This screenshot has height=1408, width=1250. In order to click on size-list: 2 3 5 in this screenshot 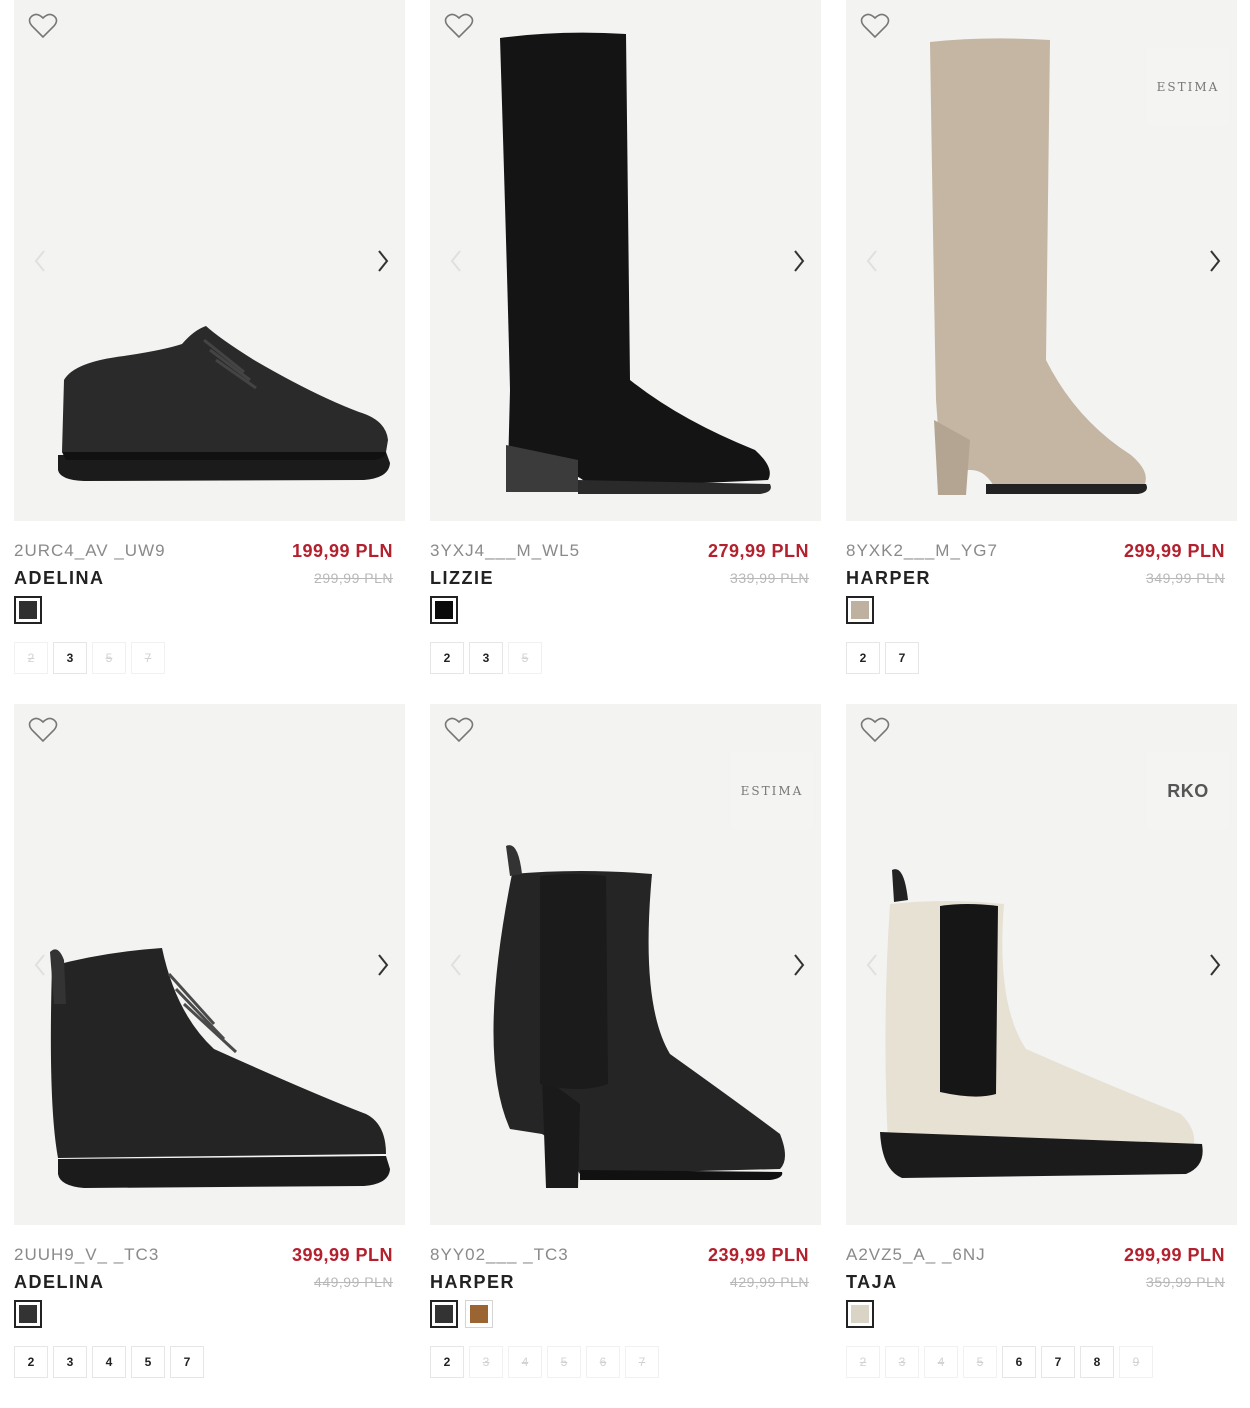, I will do `click(486, 658)`.